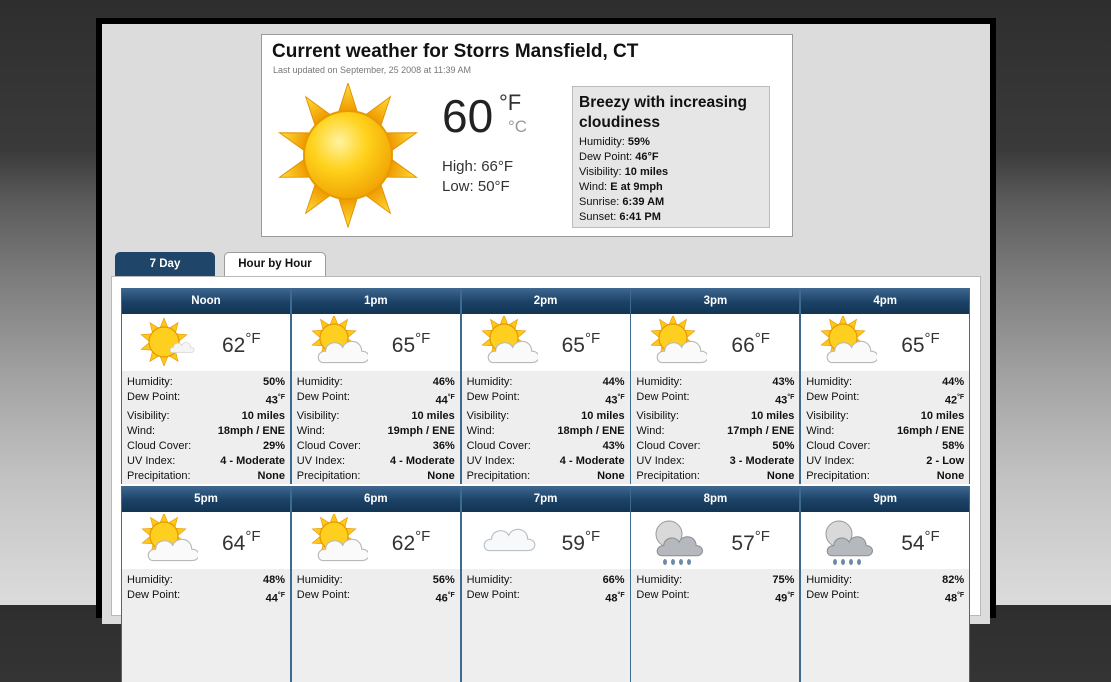 Image resolution: width=1111 pixels, height=682 pixels. I want to click on detail-row: Cloud Cover: 58%, so click(885, 445).